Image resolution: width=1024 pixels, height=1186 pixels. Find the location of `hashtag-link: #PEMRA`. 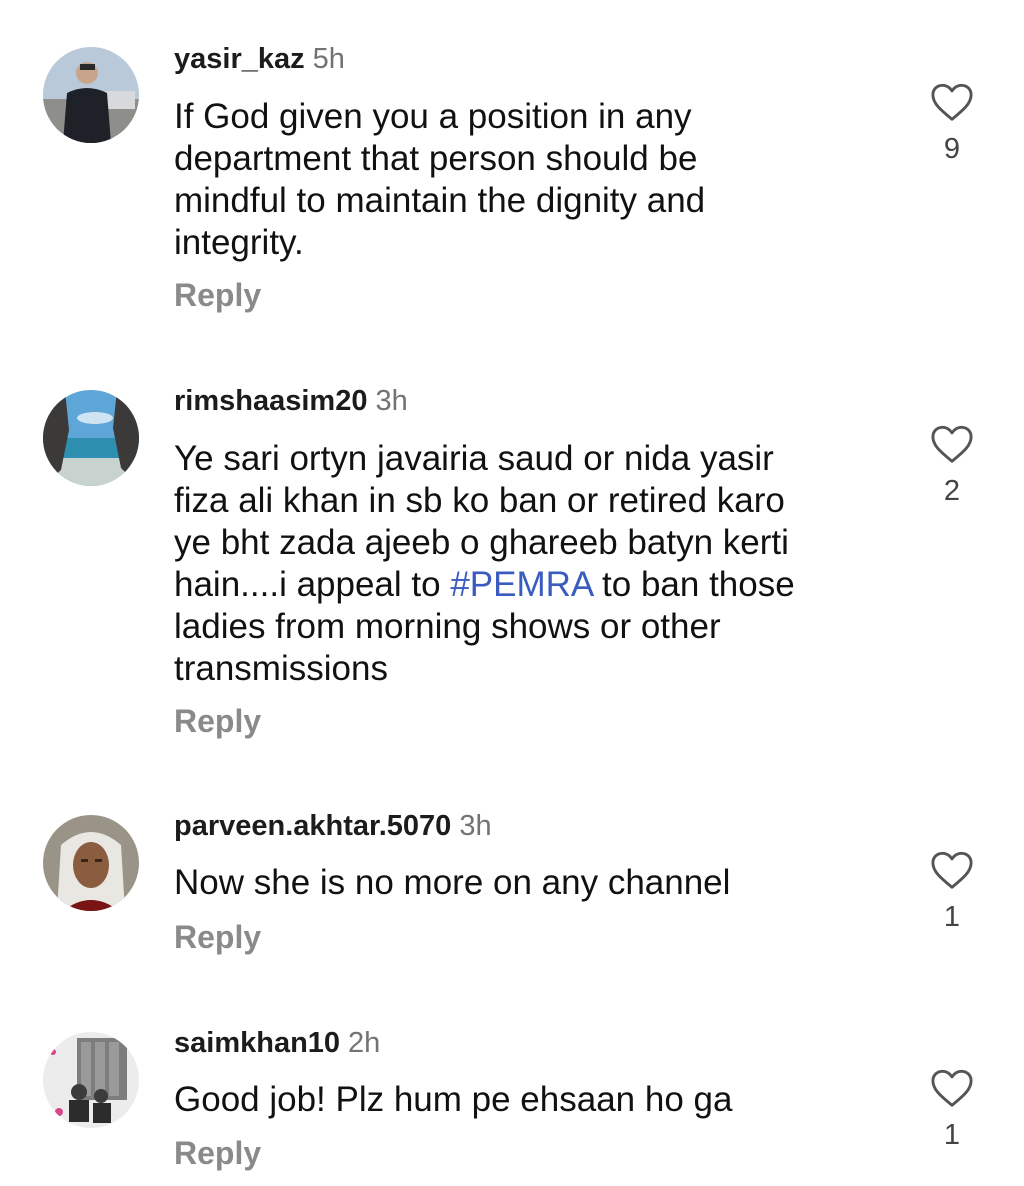

hashtag-link: #PEMRA is located at coordinates (521, 584).